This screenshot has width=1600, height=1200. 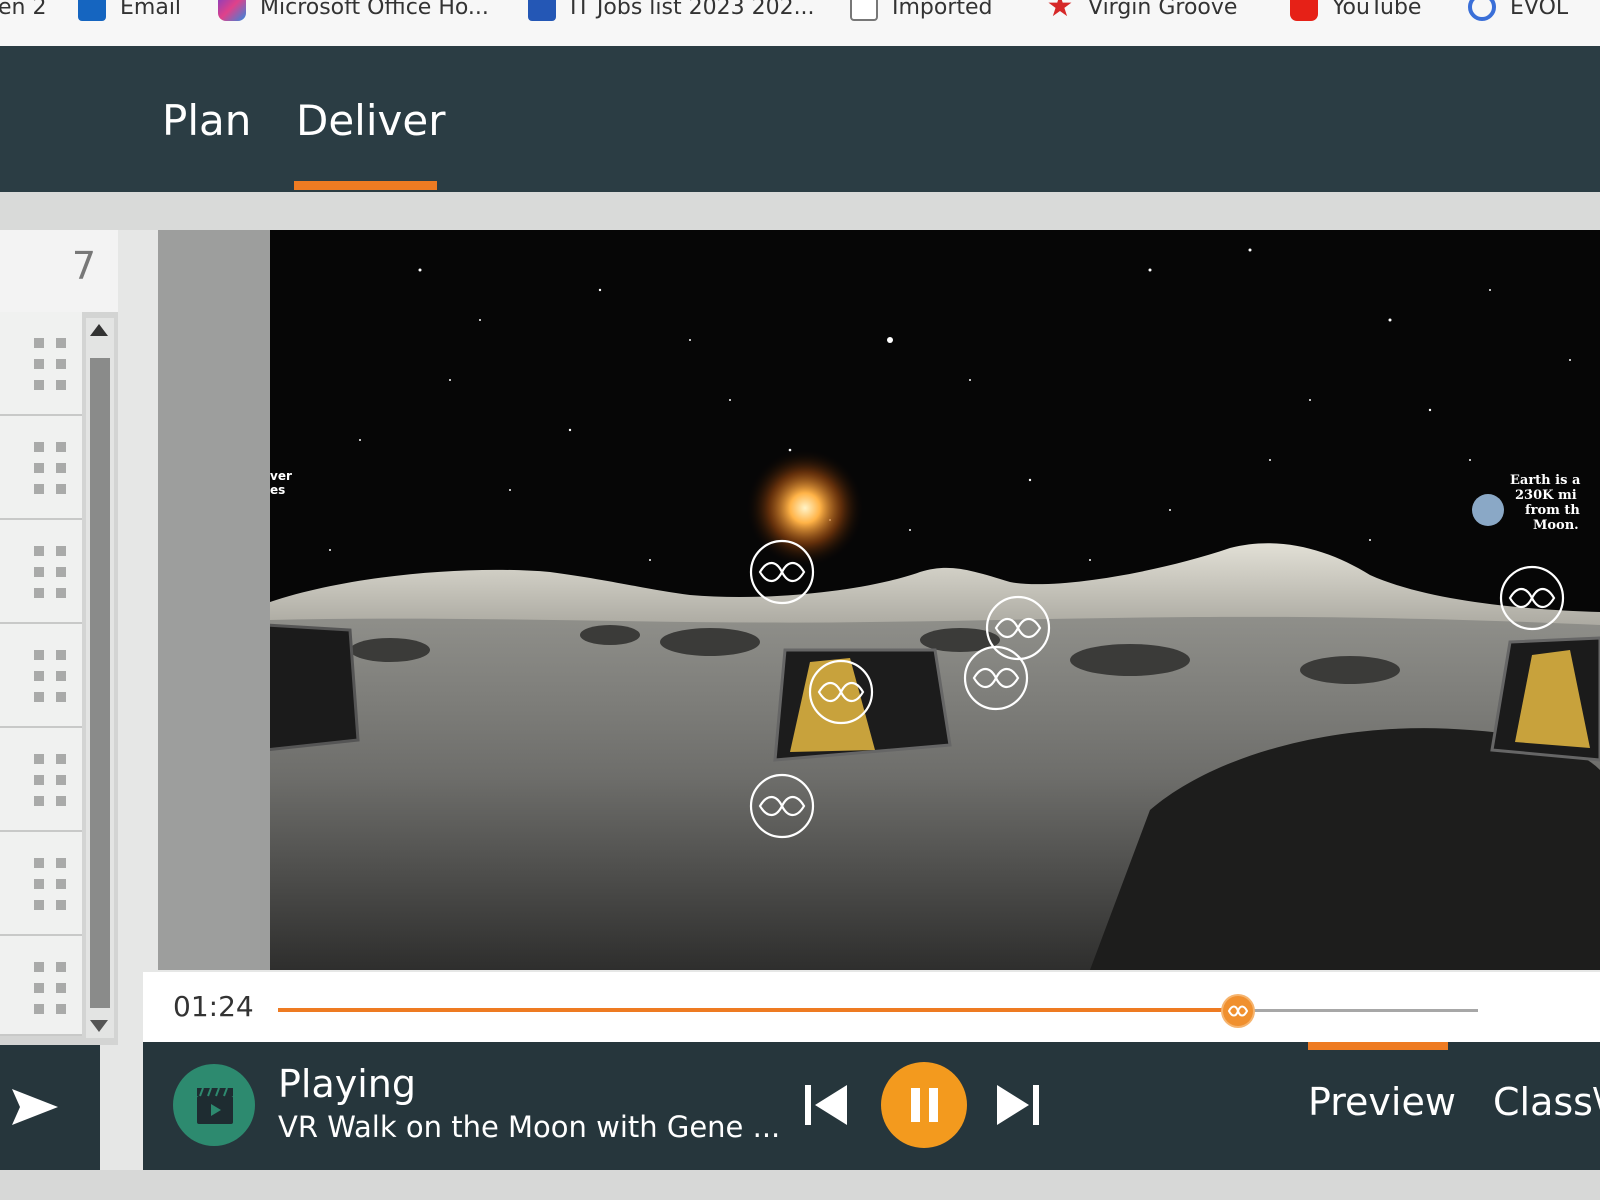 I want to click on scene-left-label: ver, so click(x=281, y=476).